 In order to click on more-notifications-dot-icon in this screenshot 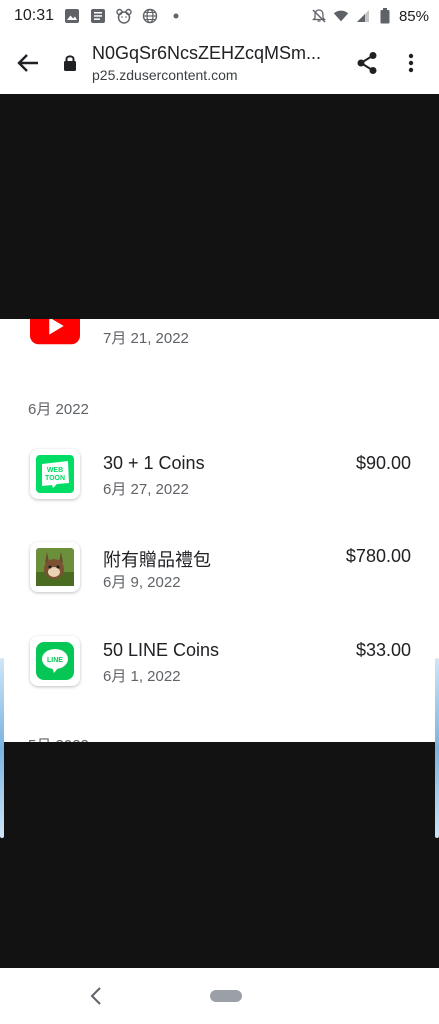, I will do `click(176, 16)`.